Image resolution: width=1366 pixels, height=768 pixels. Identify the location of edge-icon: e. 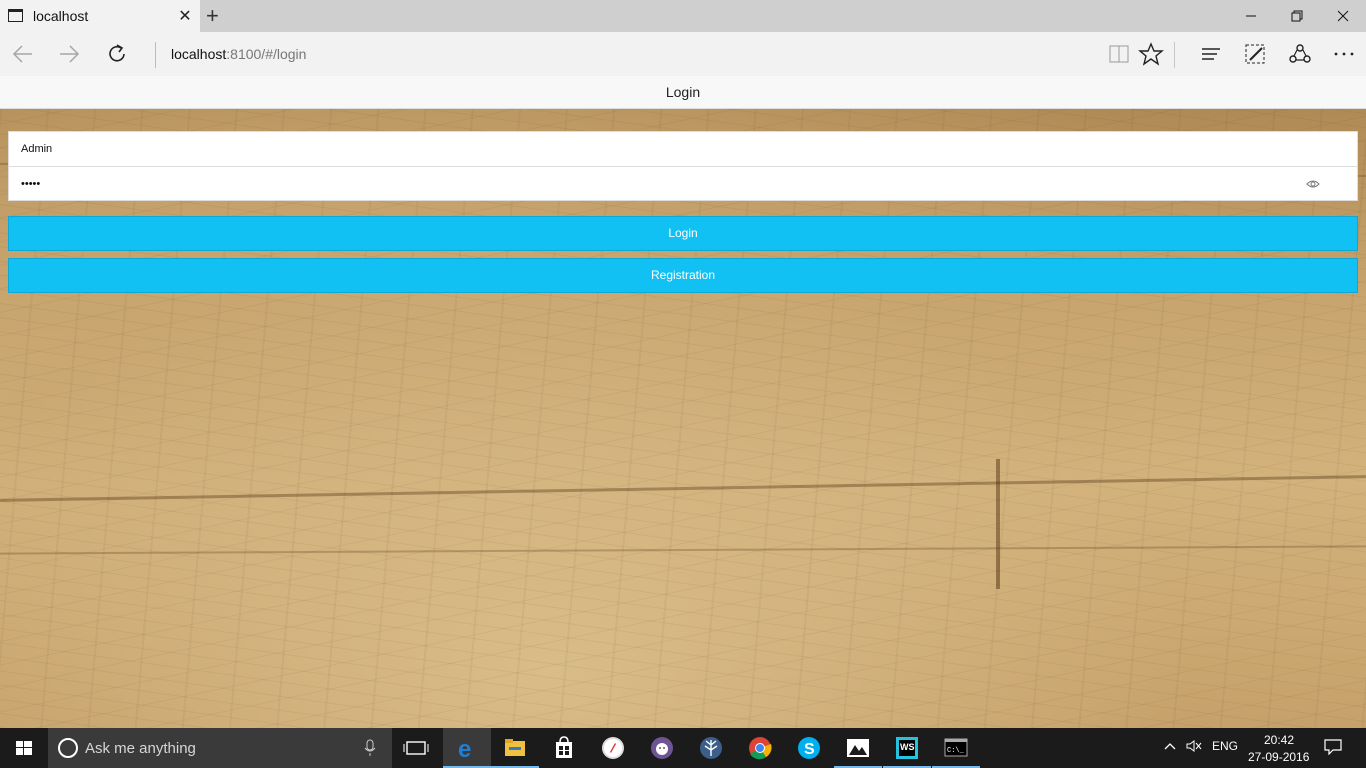
(467, 748).